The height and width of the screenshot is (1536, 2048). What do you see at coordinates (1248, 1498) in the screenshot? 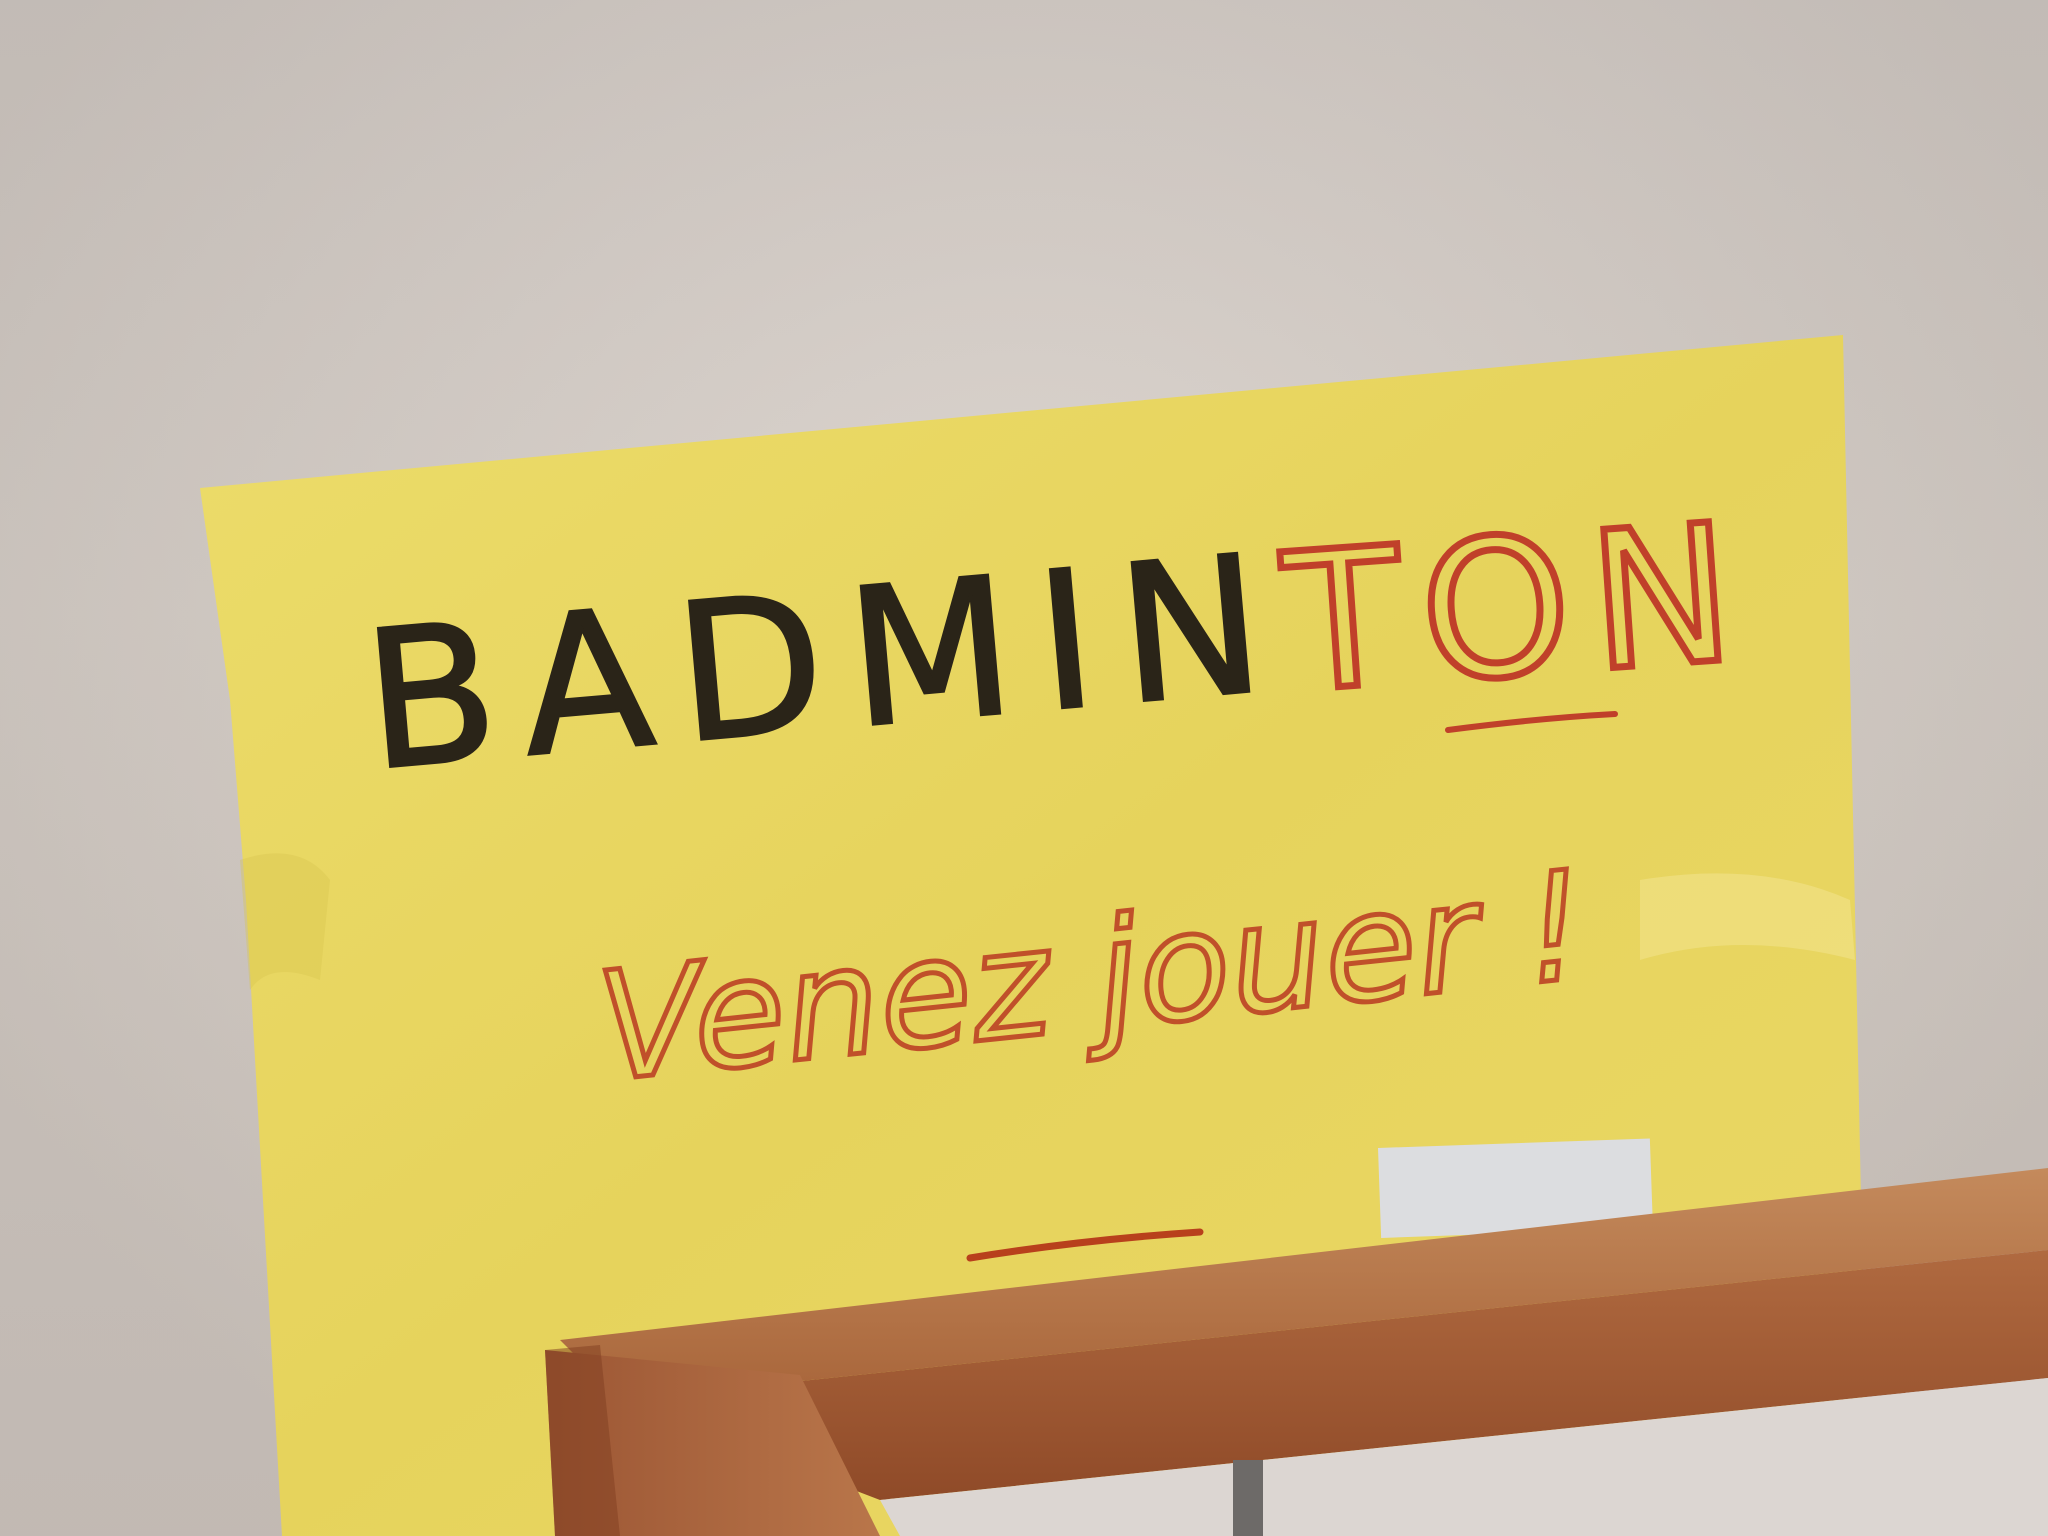
I see `metal-support` at bounding box center [1248, 1498].